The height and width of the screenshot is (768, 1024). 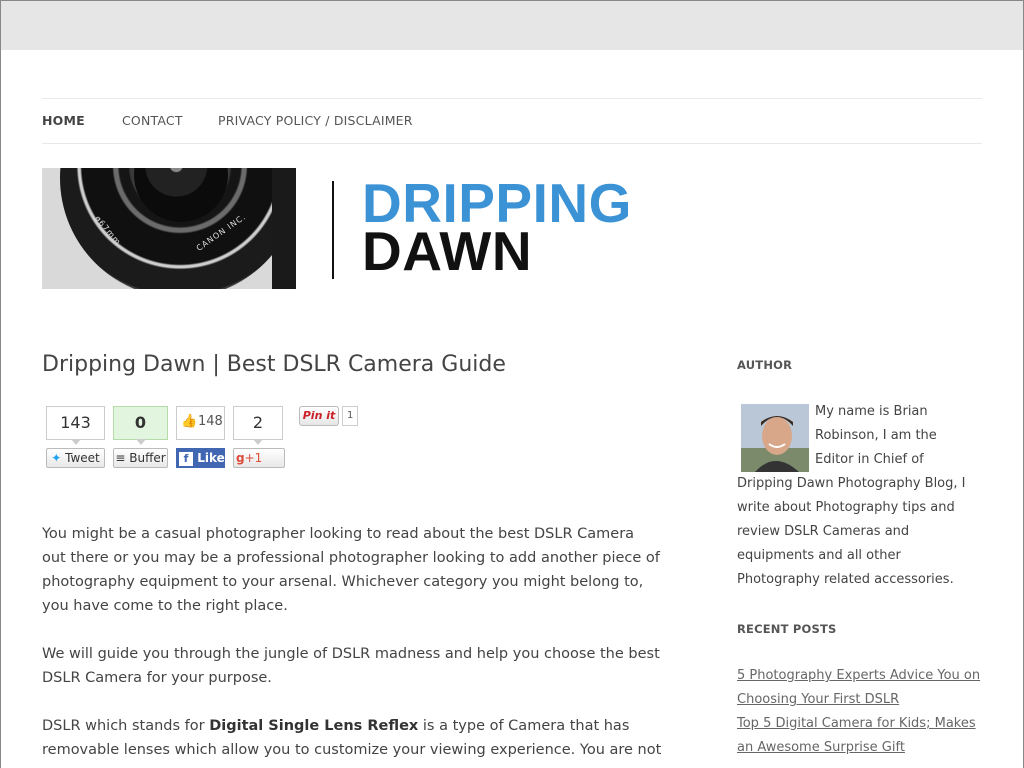 I want to click on header-camera-image: CANON INC. ø67mm, so click(x=169, y=228).